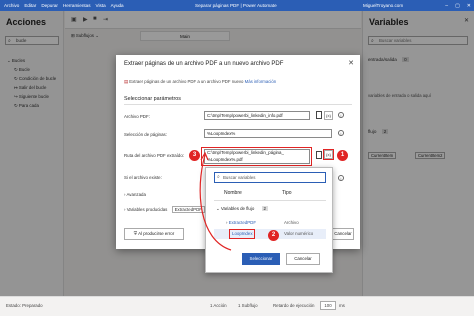  Describe the element at coordinates (261, 81) in the screenshot. I see `more-info-link: Más información` at that location.